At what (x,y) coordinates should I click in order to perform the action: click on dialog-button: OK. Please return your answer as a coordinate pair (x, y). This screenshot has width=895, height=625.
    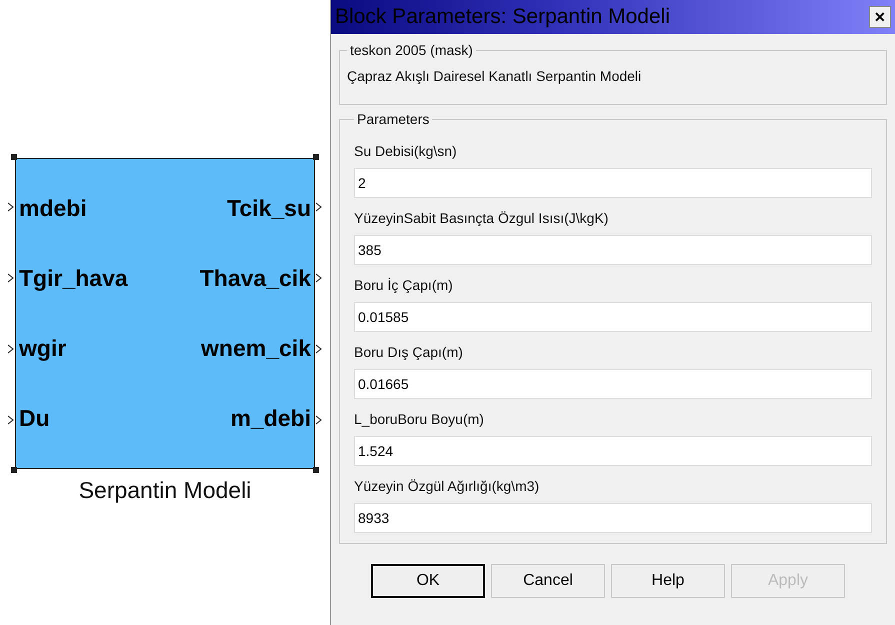
    Looking at the image, I should click on (428, 581).